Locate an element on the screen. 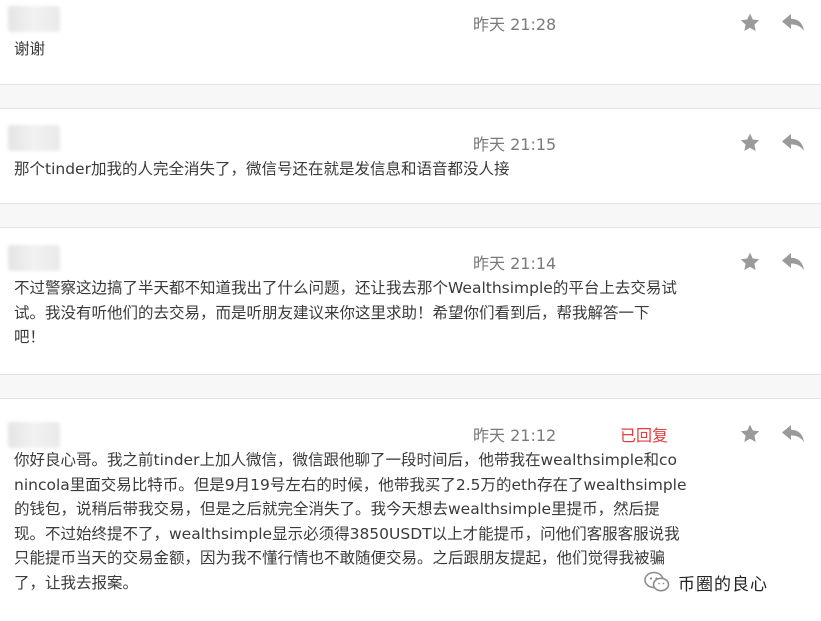 Image resolution: width=821 pixels, height=621 pixels. watermark: 币圈的良心 is located at coordinates (729, 582).